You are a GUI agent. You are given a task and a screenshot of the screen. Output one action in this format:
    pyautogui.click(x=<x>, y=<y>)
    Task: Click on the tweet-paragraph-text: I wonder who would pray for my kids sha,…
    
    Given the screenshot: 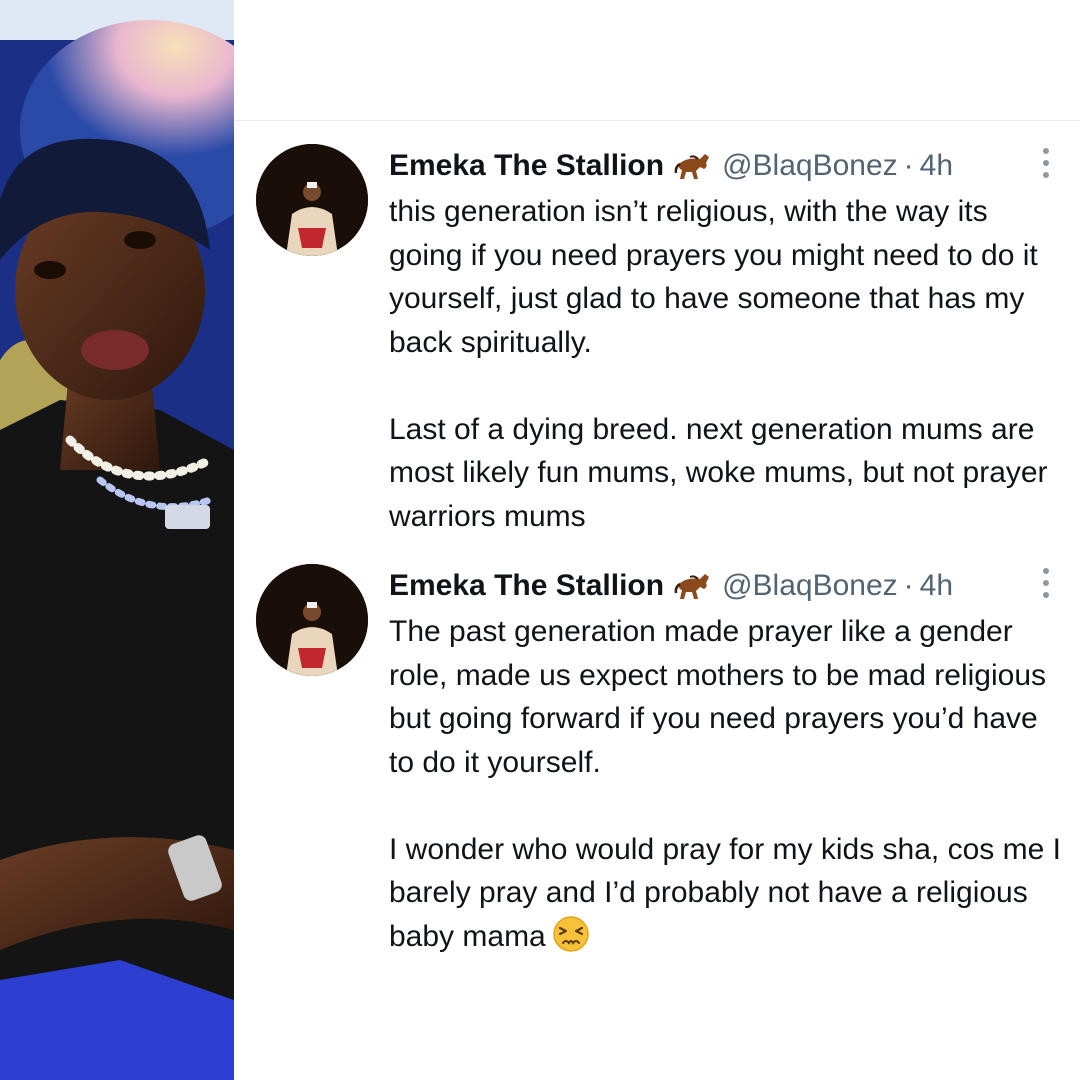 What is the action you would take?
    pyautogui.click(x=725, y=892)
    